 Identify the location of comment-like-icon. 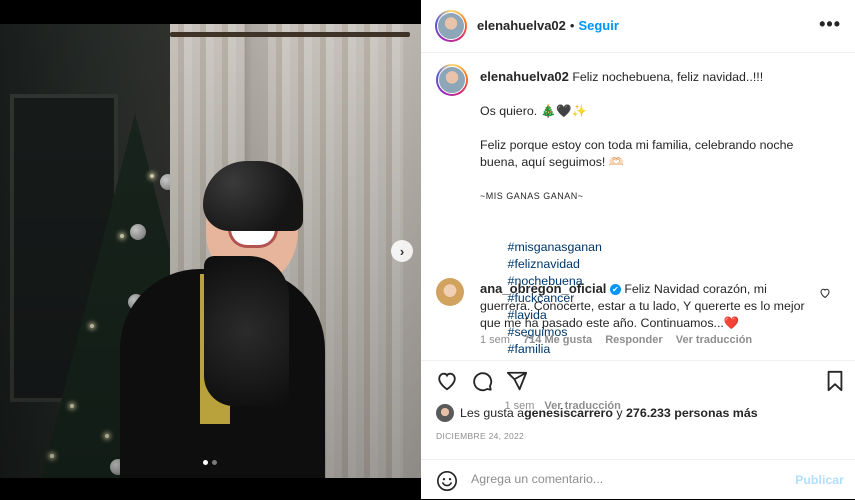
(825, 294).